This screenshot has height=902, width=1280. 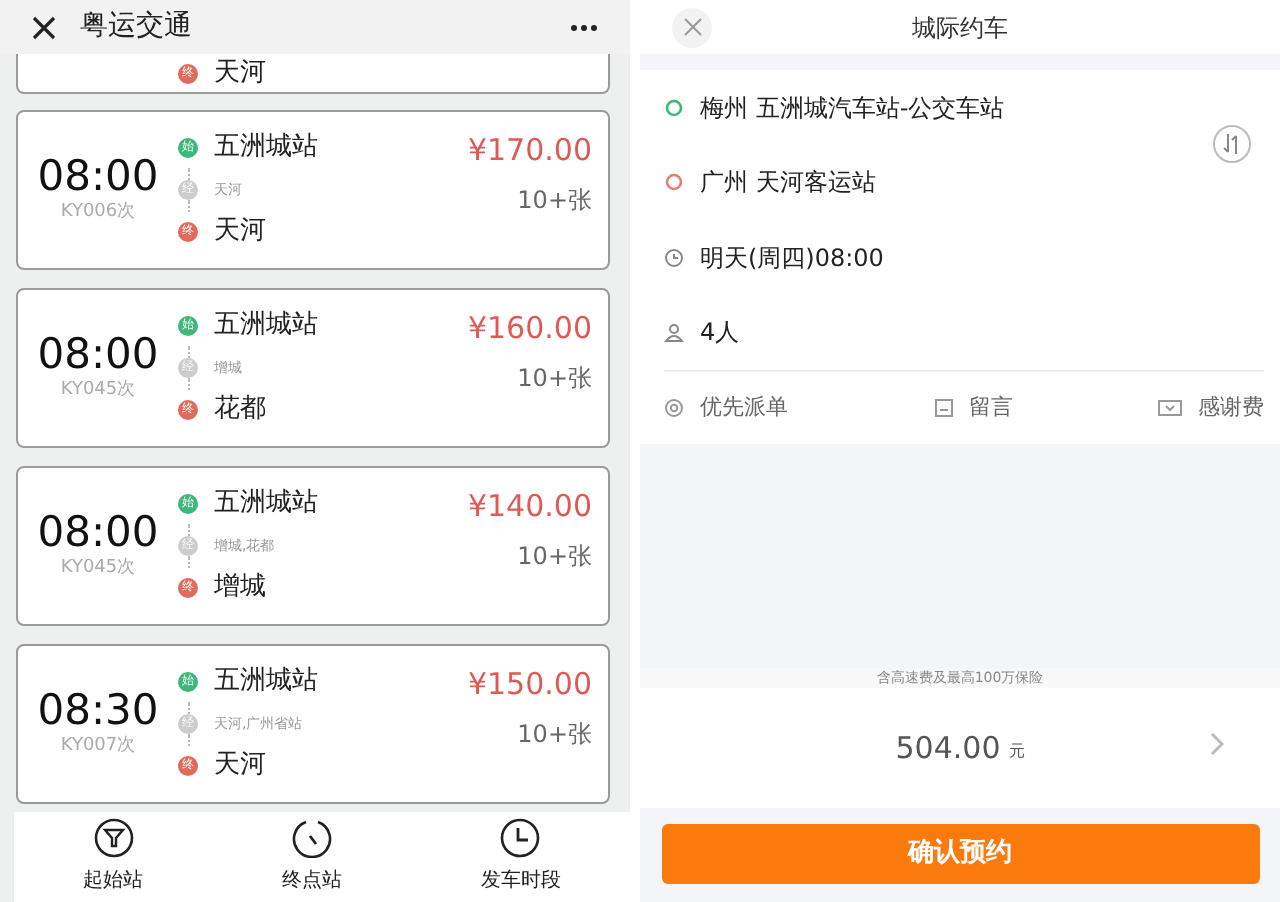 I want to click on page-title: 城际约车, so click(x=960, y=28).